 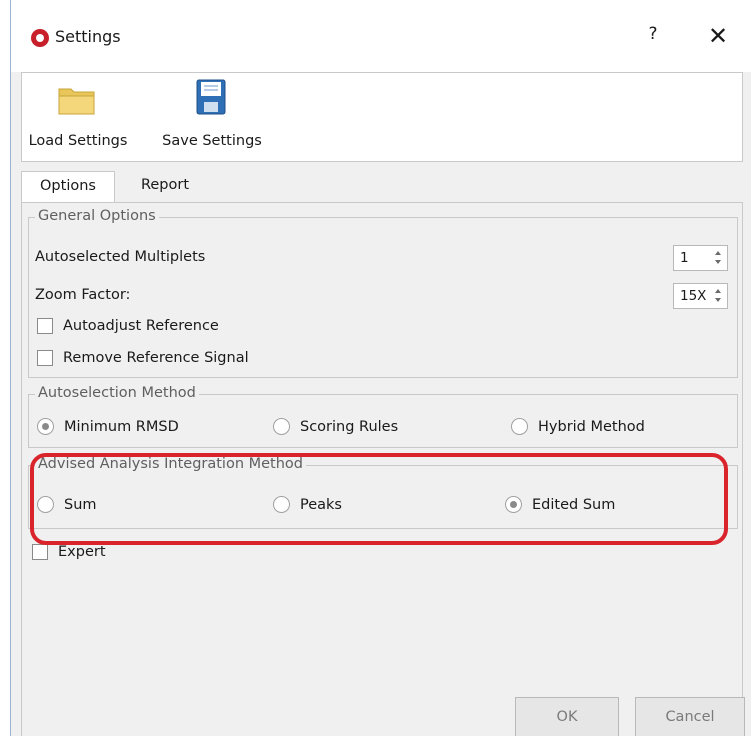 I want to click on close-button: ✕, so click(x=718, y=36).